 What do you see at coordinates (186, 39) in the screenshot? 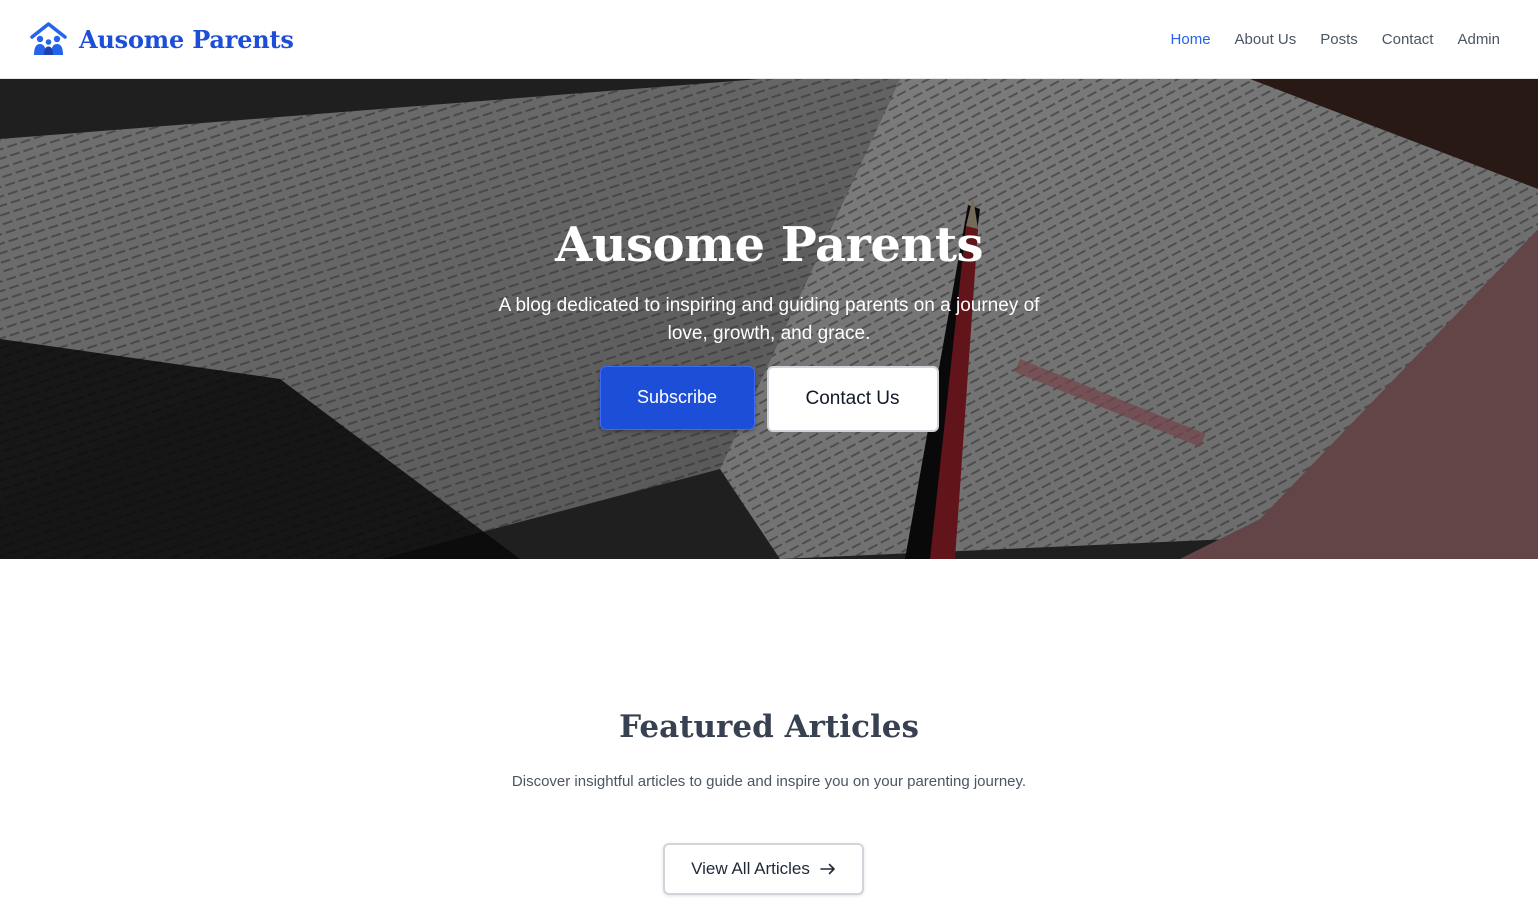
I see `brand-name: Ausome Parents` at bounding box center [186, 39].